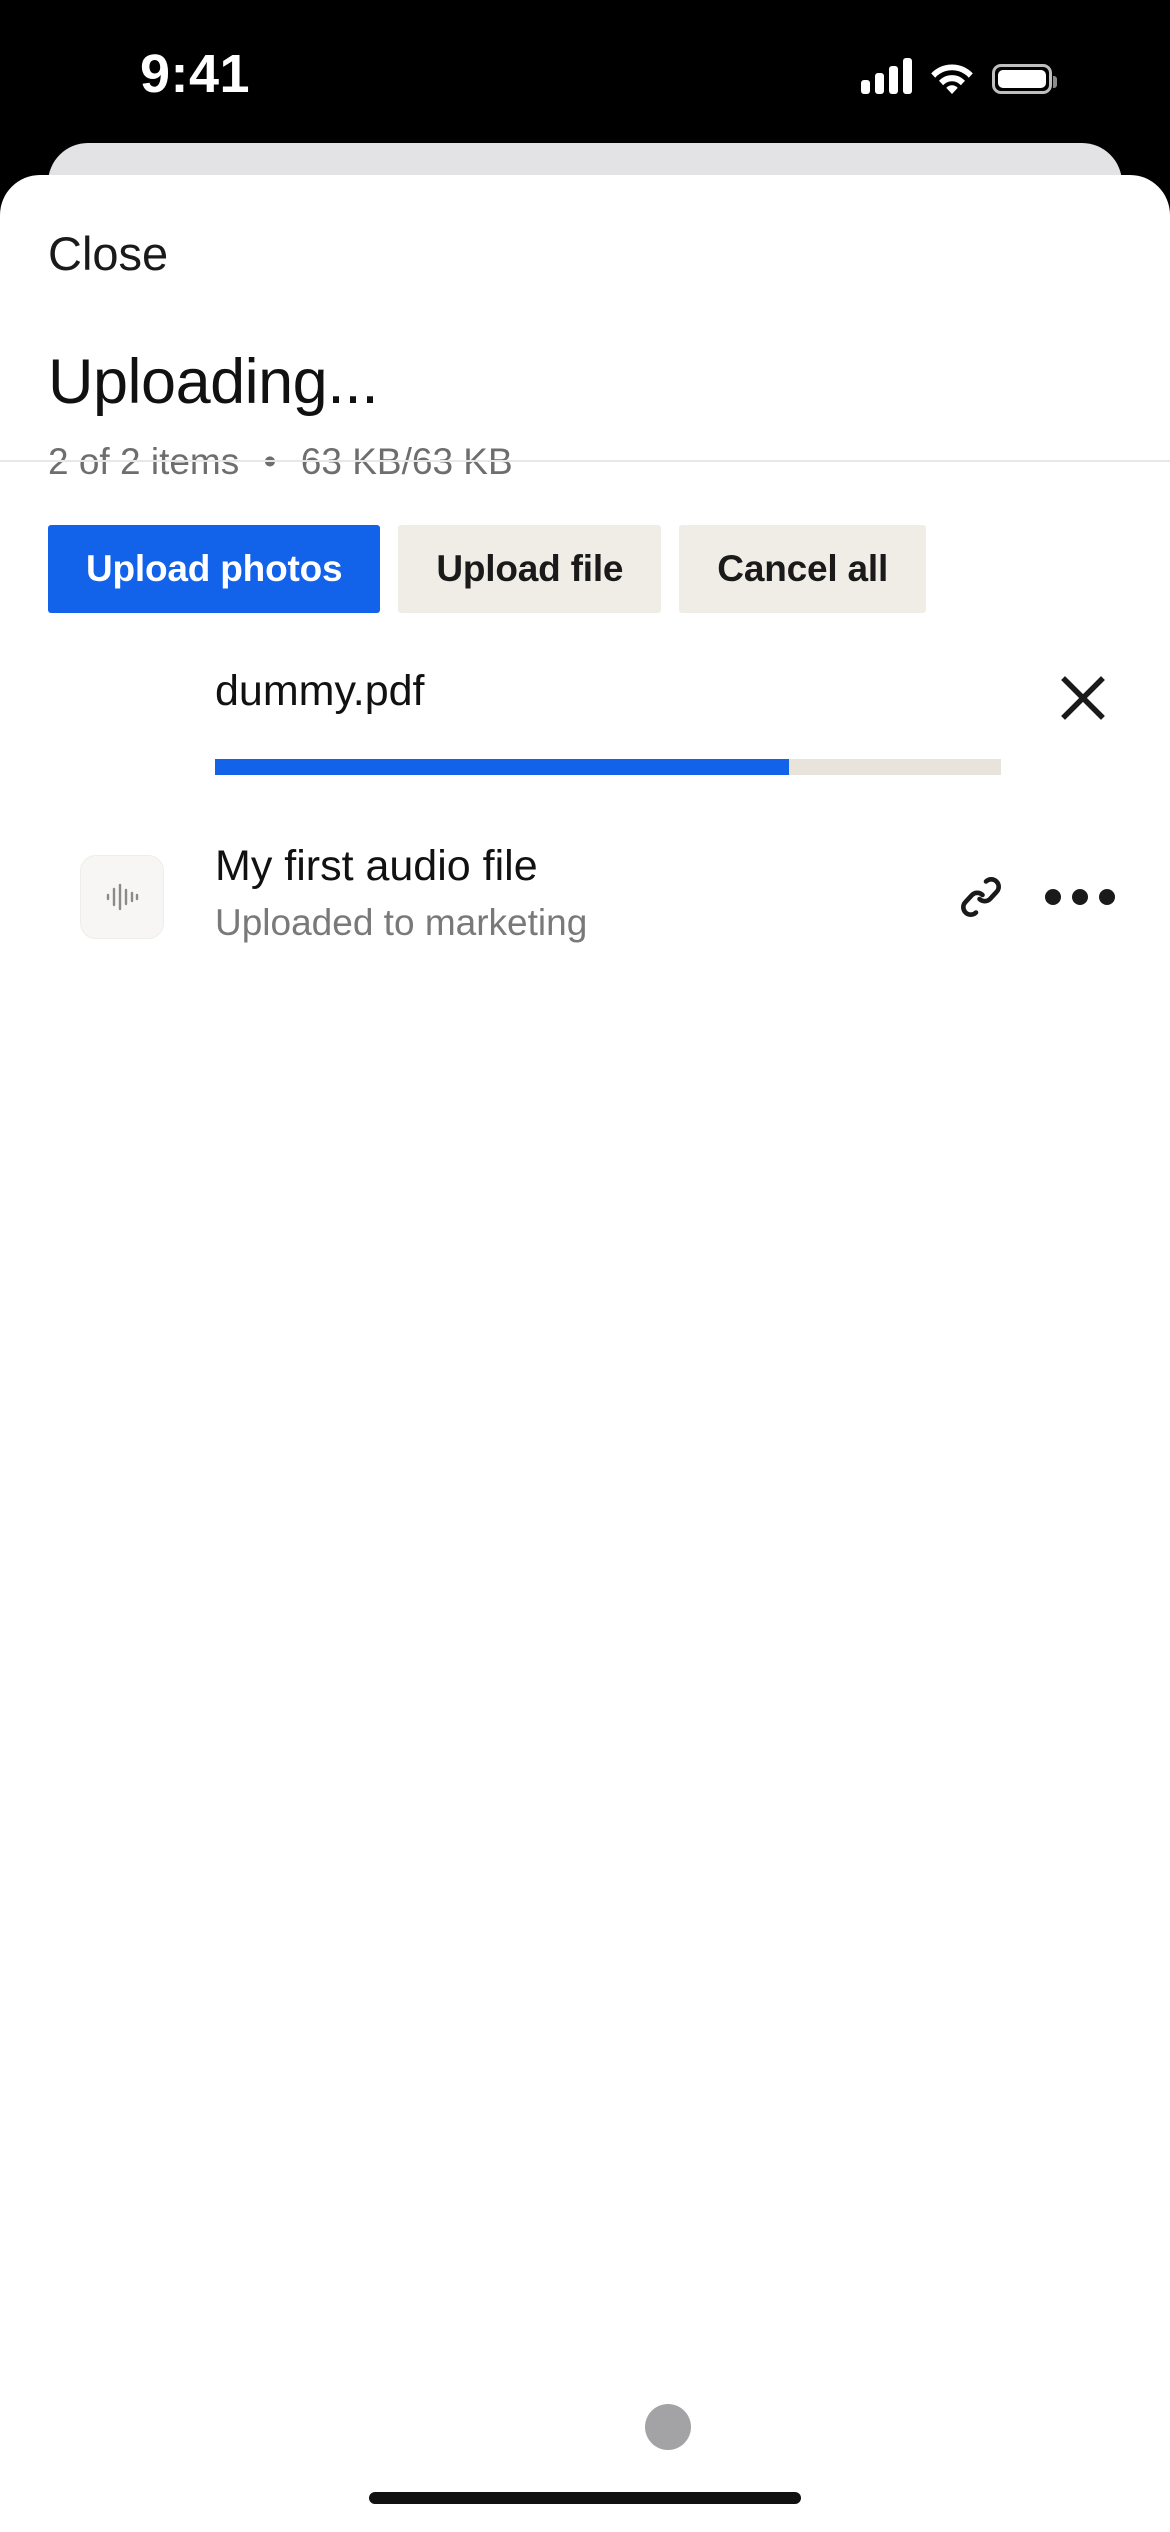 This screenshot has height=2532, width=1170. I want to click on upload-summary: 2 of 2 items • 63 KB/63 KB, so click(280, 462).